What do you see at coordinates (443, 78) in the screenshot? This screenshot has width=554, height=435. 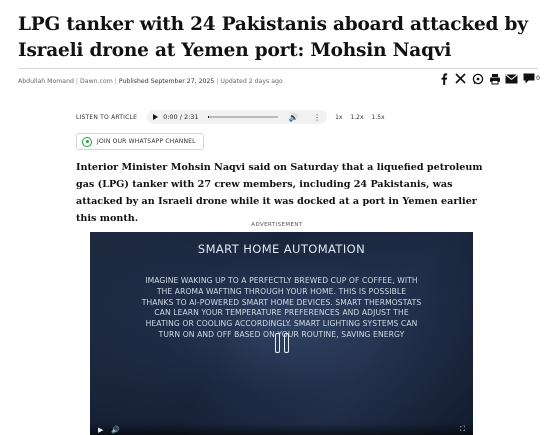 I see `facebook-icon` at bounding box center [443, 78].